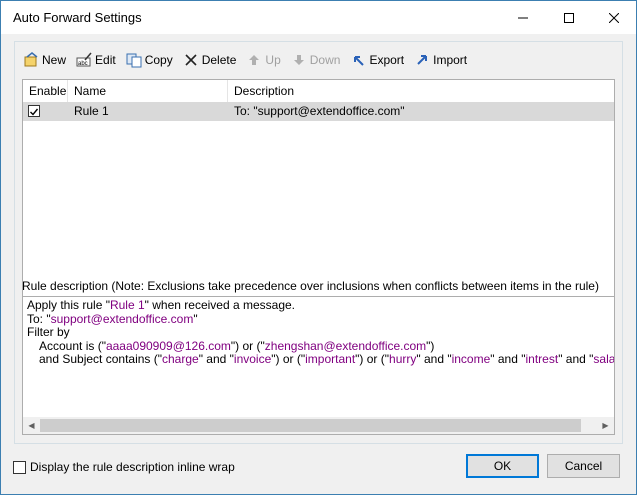 The width and height of the screenshot is (639, 497). I want to click on table-row: Rule 1 To: "support@extendoffice.com", so click(318, 111).